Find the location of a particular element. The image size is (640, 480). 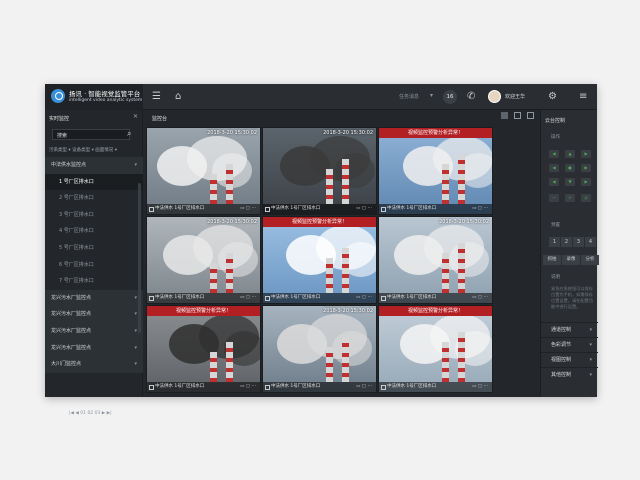

ptz-down-left-button: ◀ is located at coordinates (554, 182).